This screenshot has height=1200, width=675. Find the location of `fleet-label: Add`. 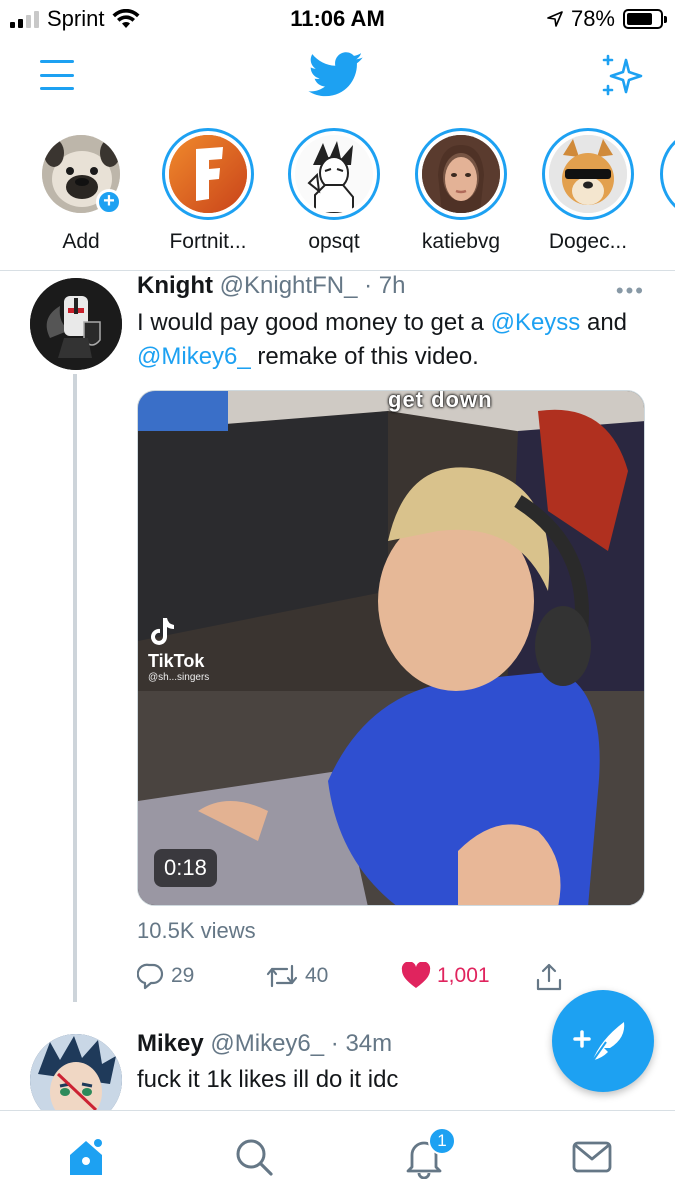

fleet-label: Add is located at coordinates (81, 241).